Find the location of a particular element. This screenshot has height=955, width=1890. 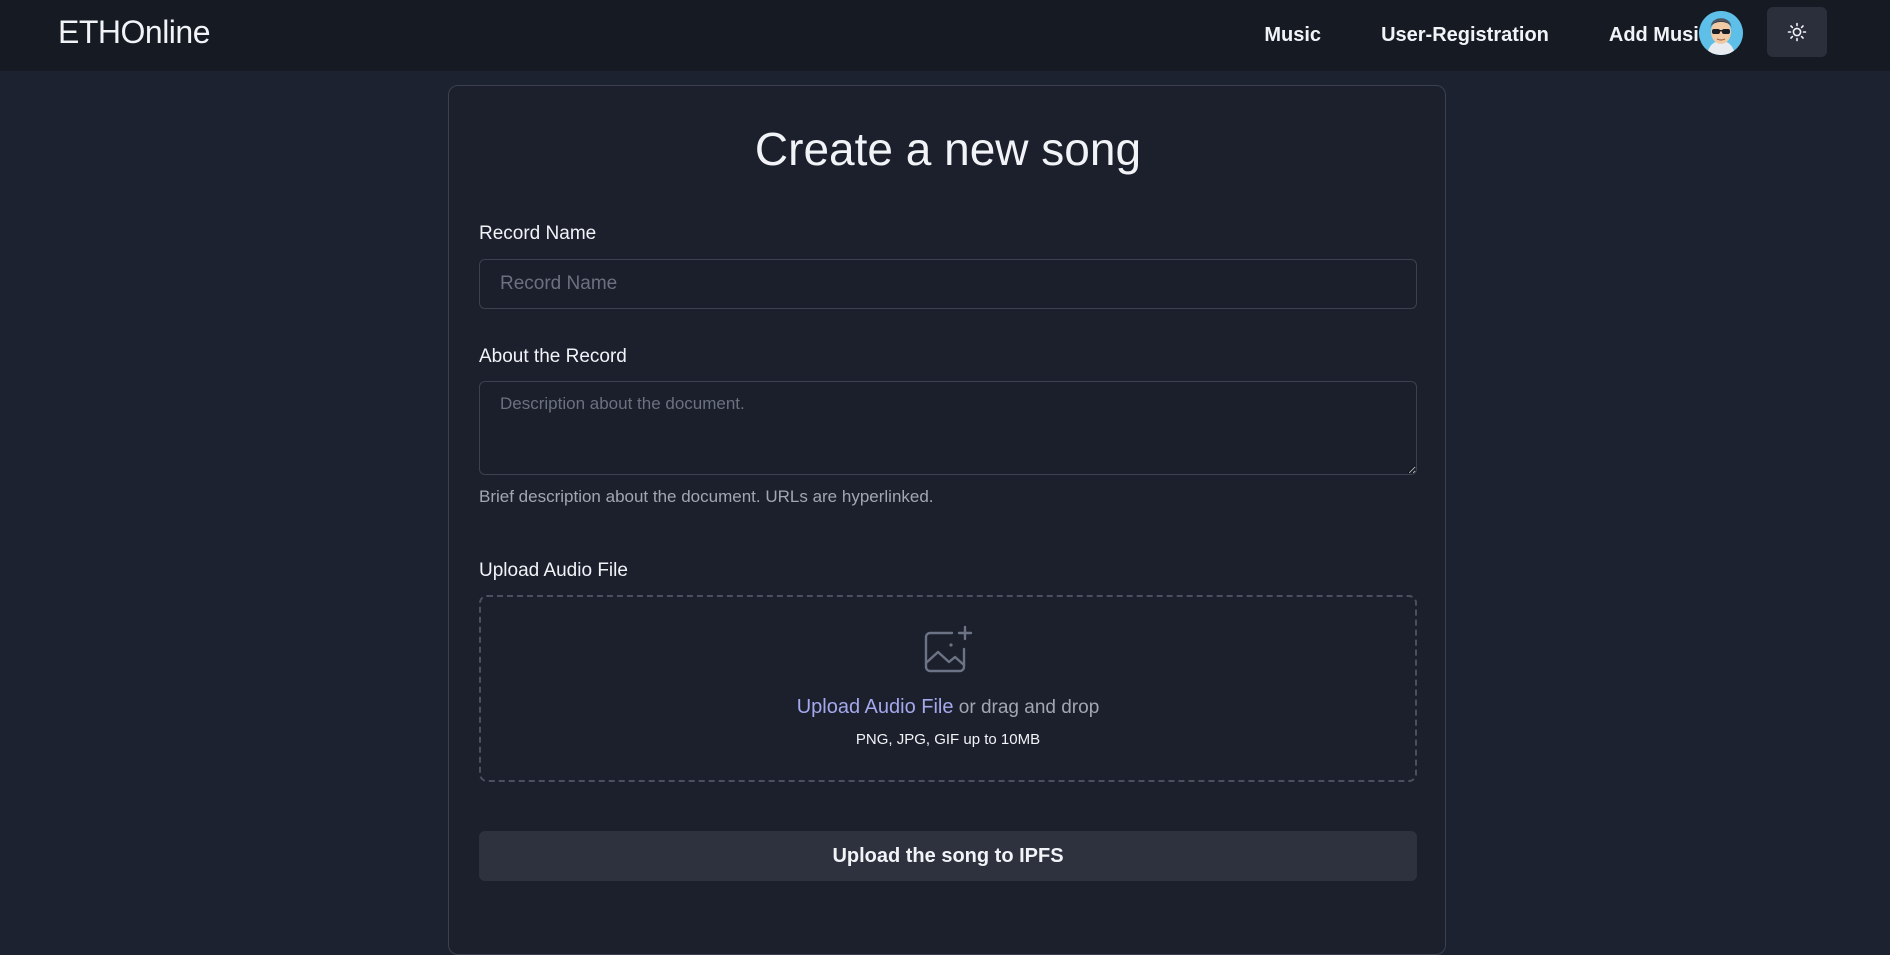

user-avatar is located at coordinates (1721, 33).